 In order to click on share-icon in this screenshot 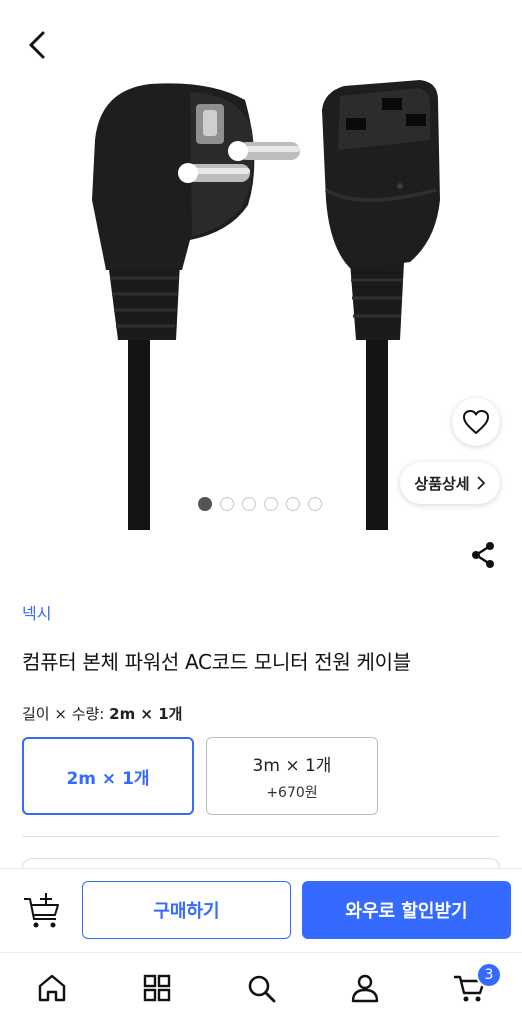, I will do `click(483, 555)`.